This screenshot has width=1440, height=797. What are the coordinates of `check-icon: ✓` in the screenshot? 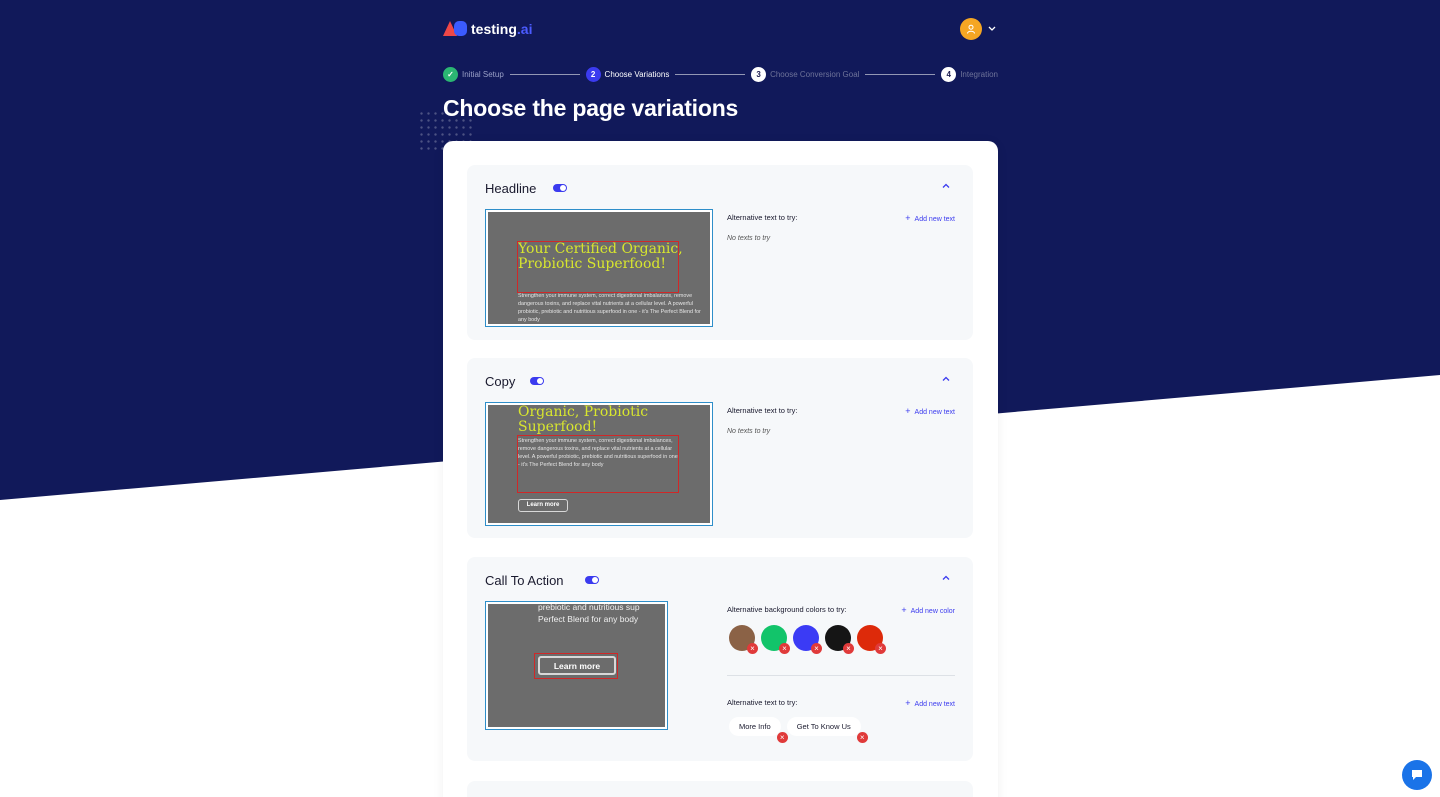 It's located at (450, 74).